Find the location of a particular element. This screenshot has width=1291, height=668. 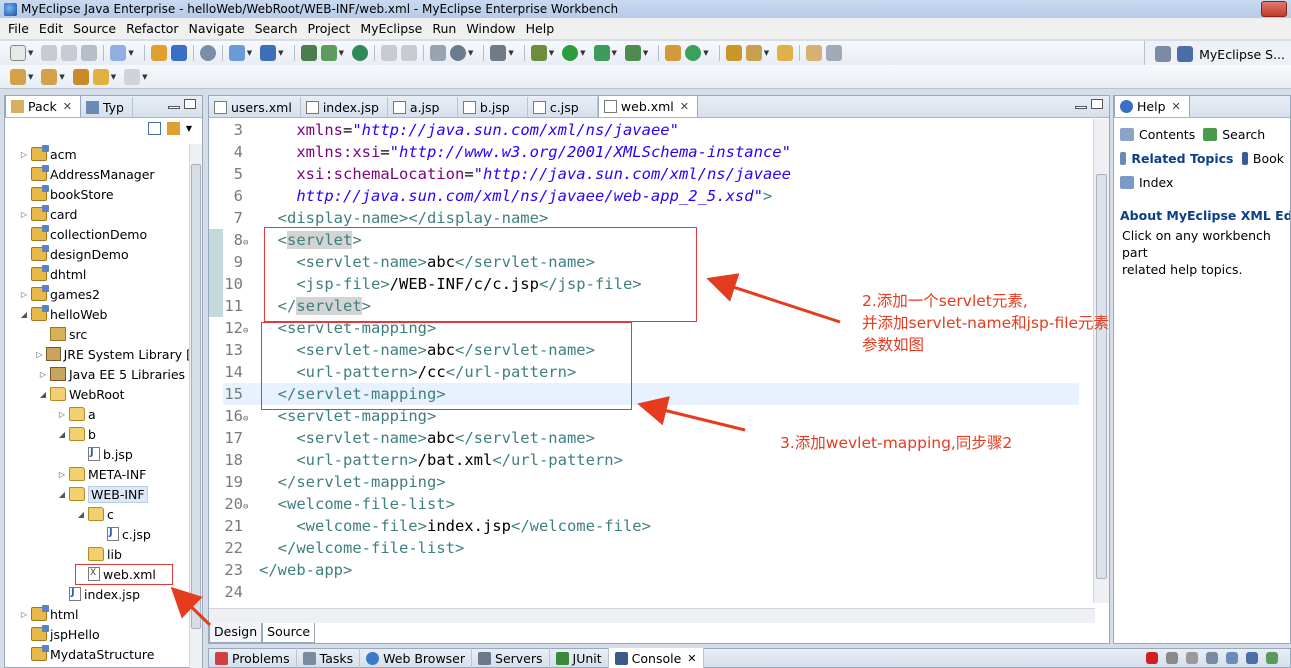

editor-horizontal-scrollbar is located at coordinates (652, 615).